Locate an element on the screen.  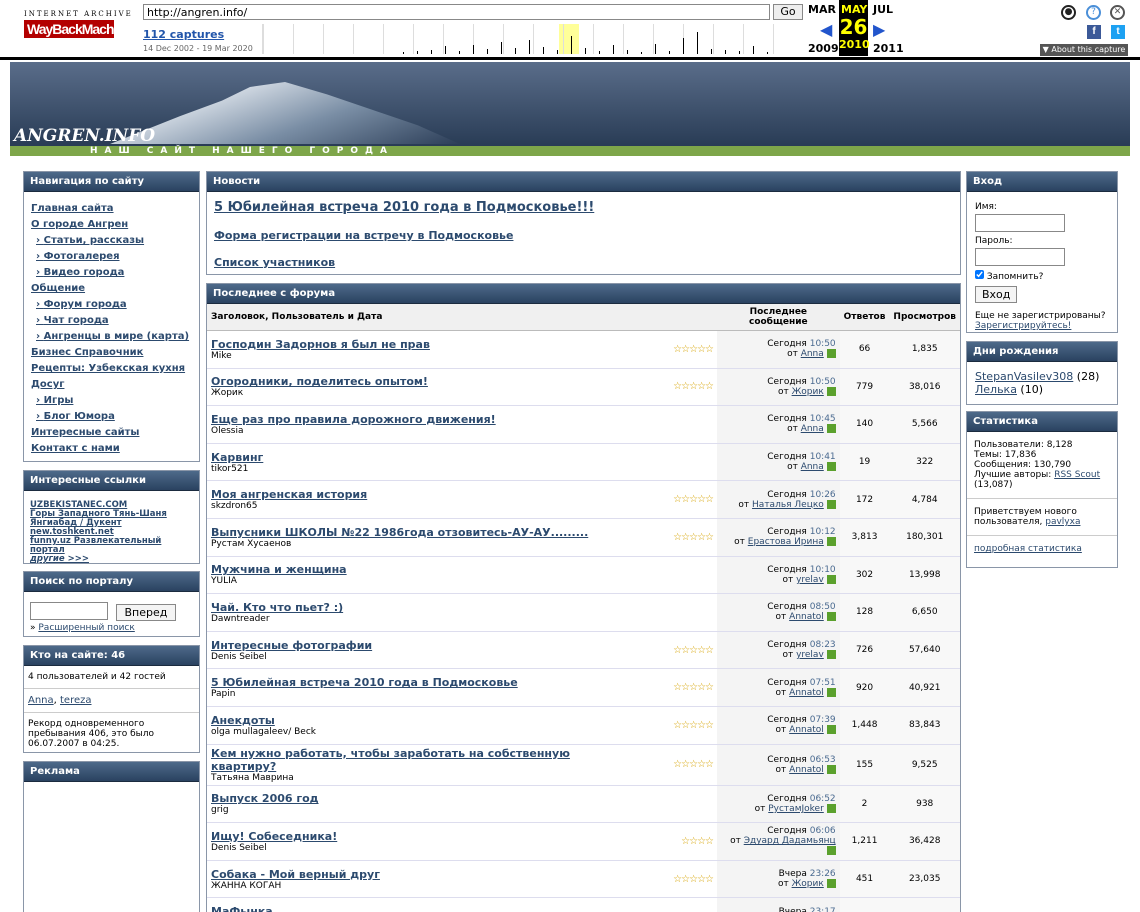
topic-title-link: Чай. Кто что пьет? :) is located at coordinates (422, 607).